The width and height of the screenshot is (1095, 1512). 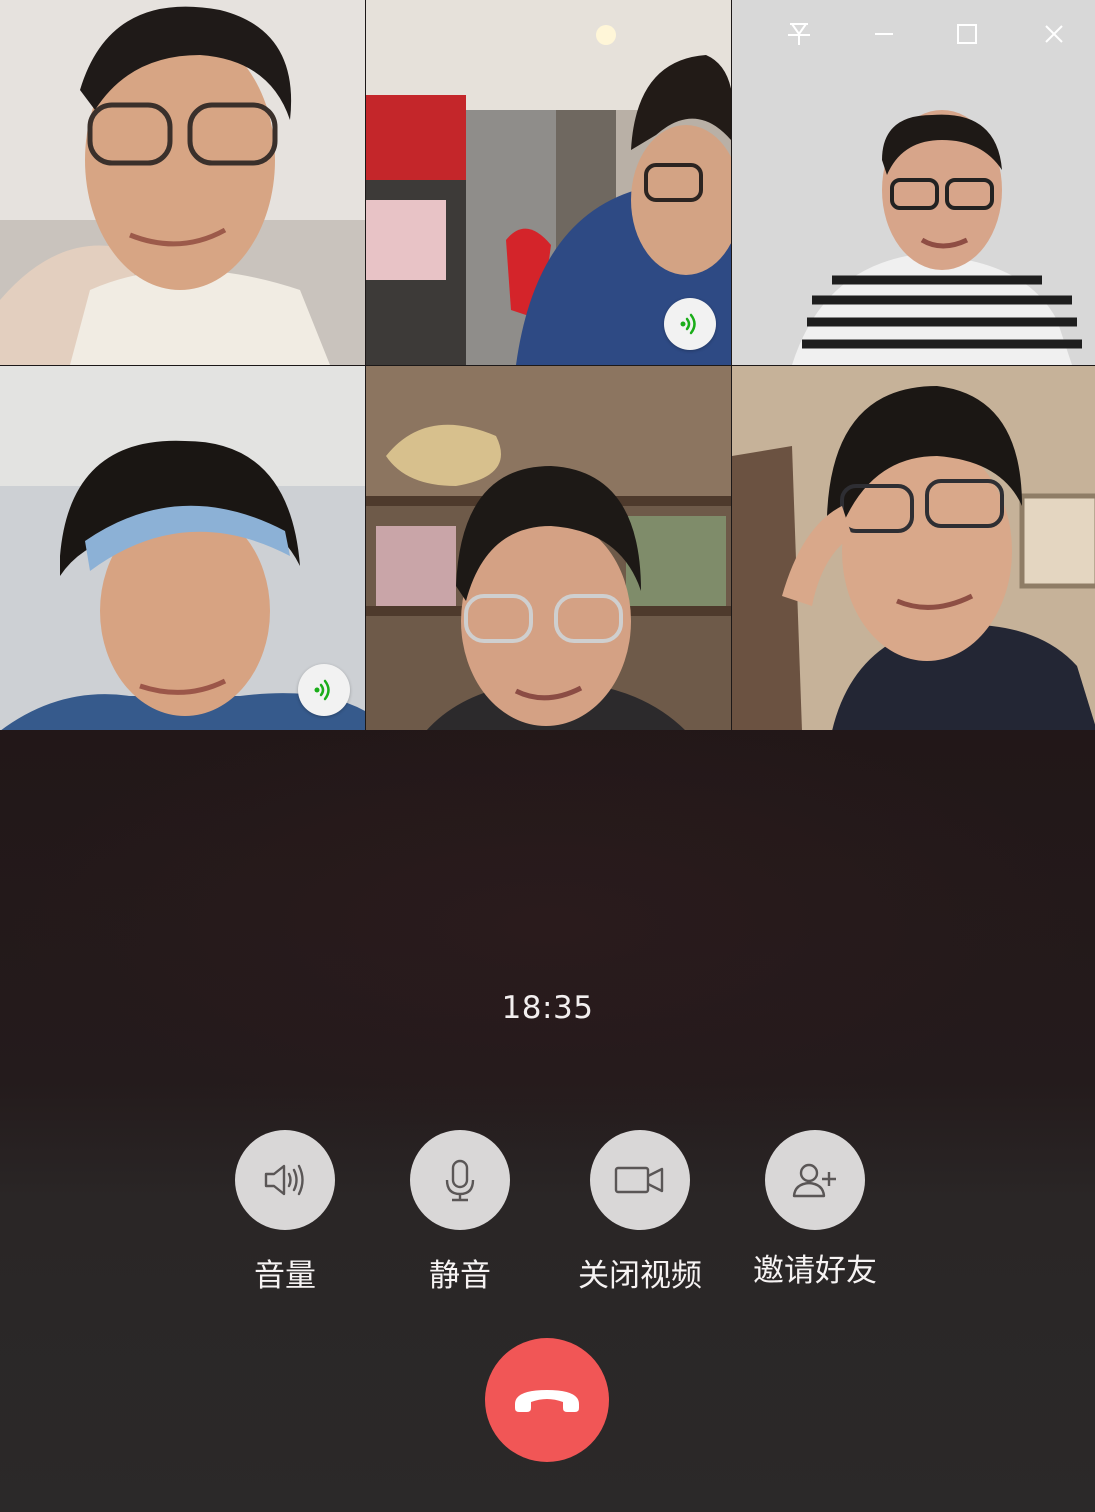 I want to click on volume-label: 音量, so click(x=285, y=1276).